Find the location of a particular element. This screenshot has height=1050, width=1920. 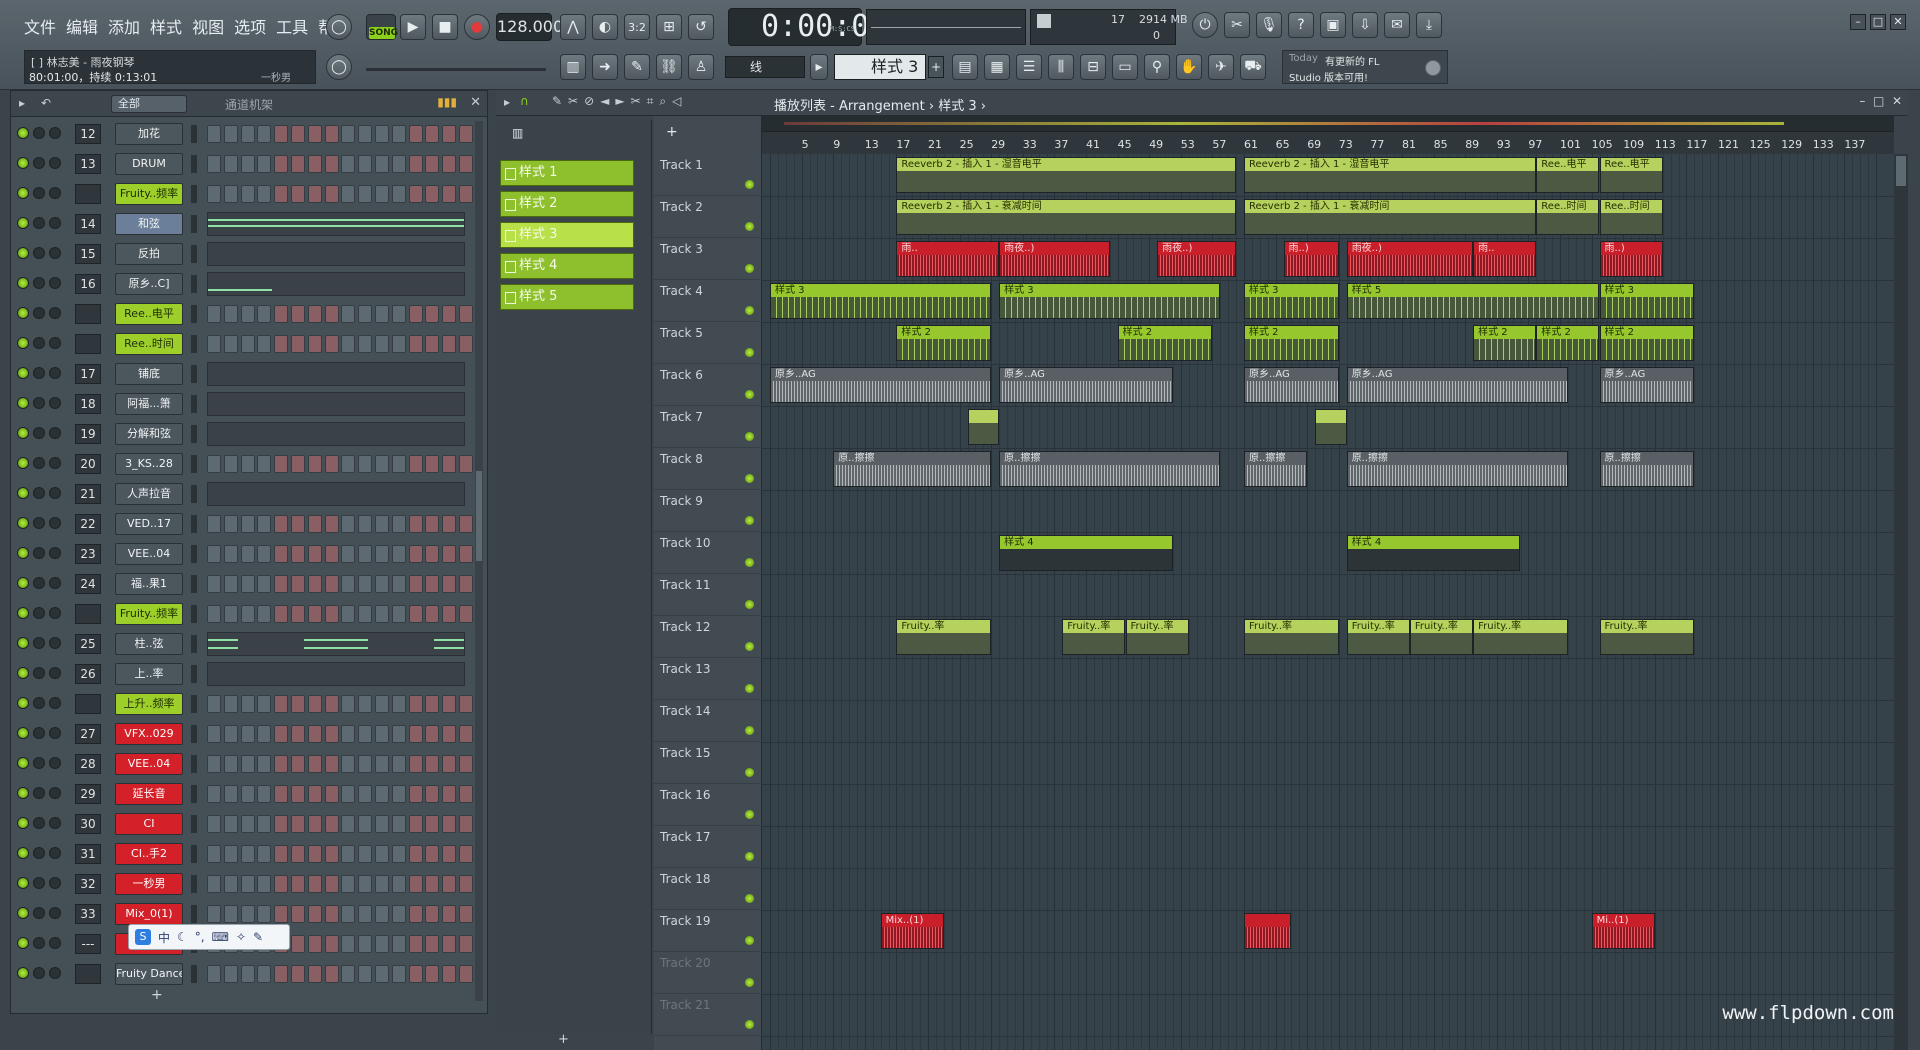

playlist-clip: Fruity..率 is located at coordinates (944, 637).